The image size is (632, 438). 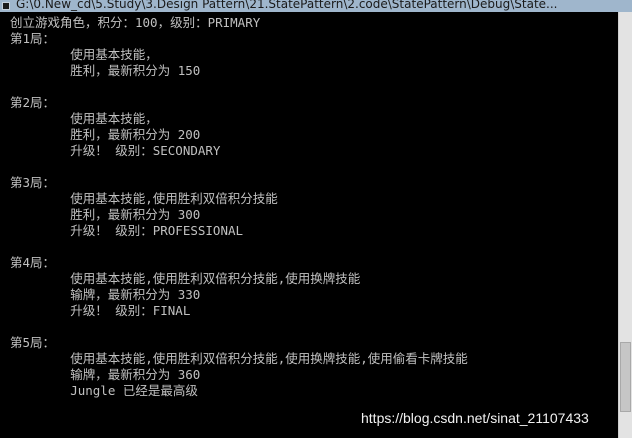 I want to click on console-line: 胜利，最新积分为 150, so click(x=105, y=70).